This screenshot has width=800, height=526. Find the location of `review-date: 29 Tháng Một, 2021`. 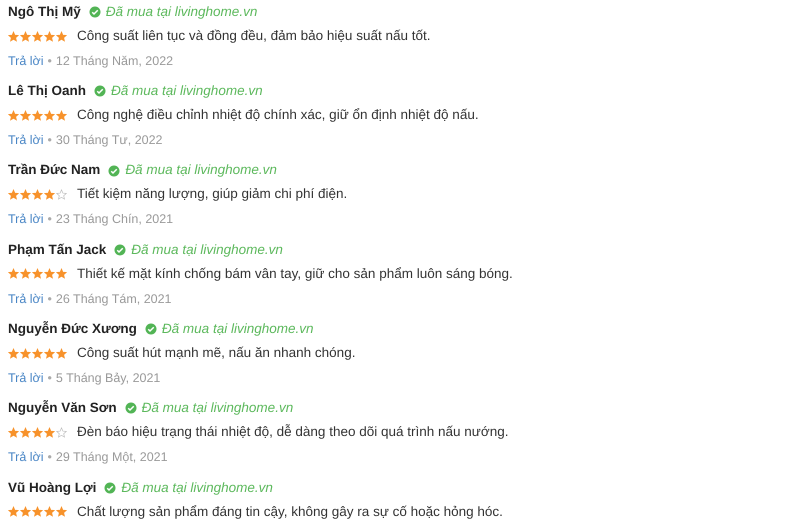

review-date: 29 Tháng Một, 2021 is located at coordinates (112, 457).